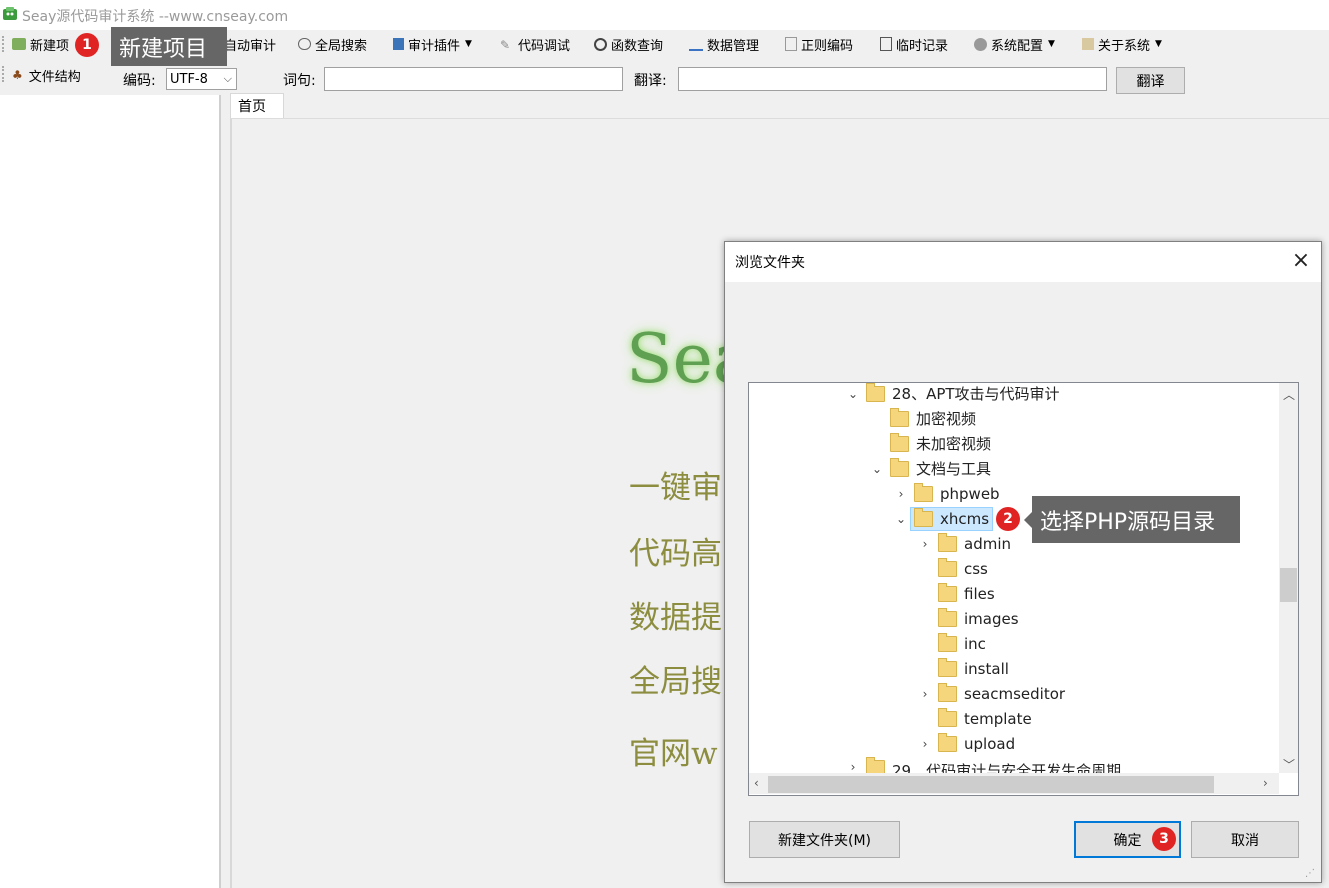 The height and width of the screenshot is (888, 1329). I want to click on tree-item: › 29、代码审计与安全开发生命周期, so click(983, 764).